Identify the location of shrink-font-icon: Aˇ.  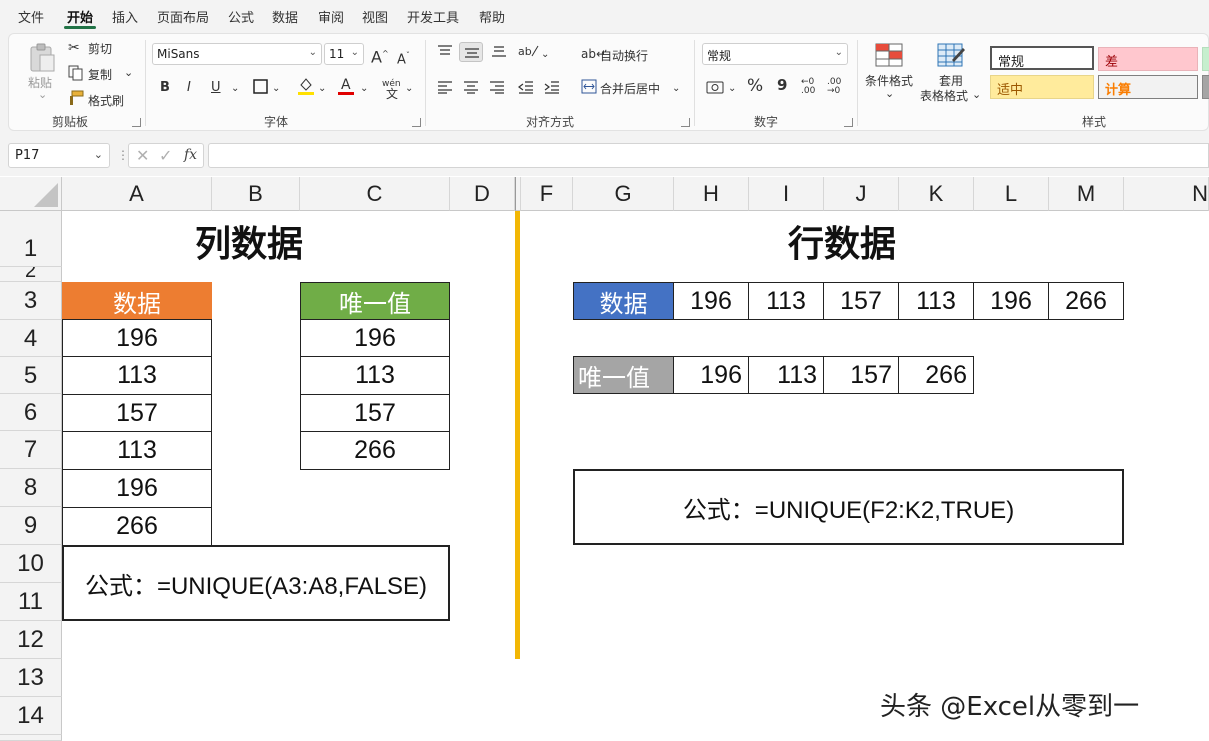
(403, 58).